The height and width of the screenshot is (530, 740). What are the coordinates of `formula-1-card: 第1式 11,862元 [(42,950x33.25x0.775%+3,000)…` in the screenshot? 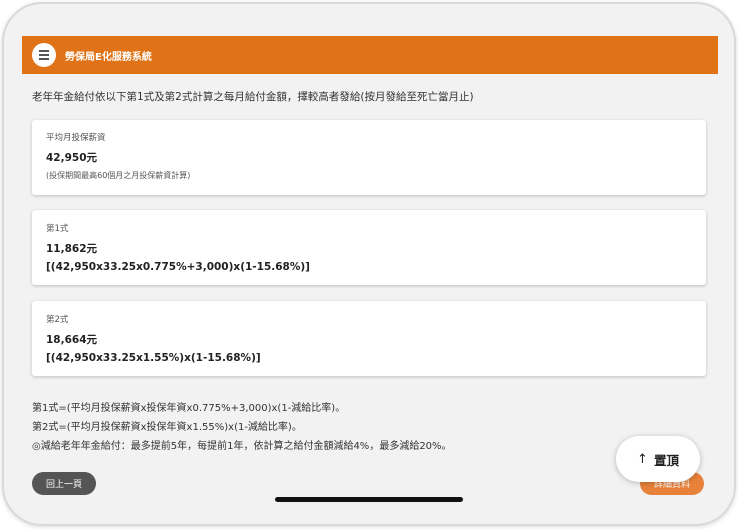 It's located at (369, 247).